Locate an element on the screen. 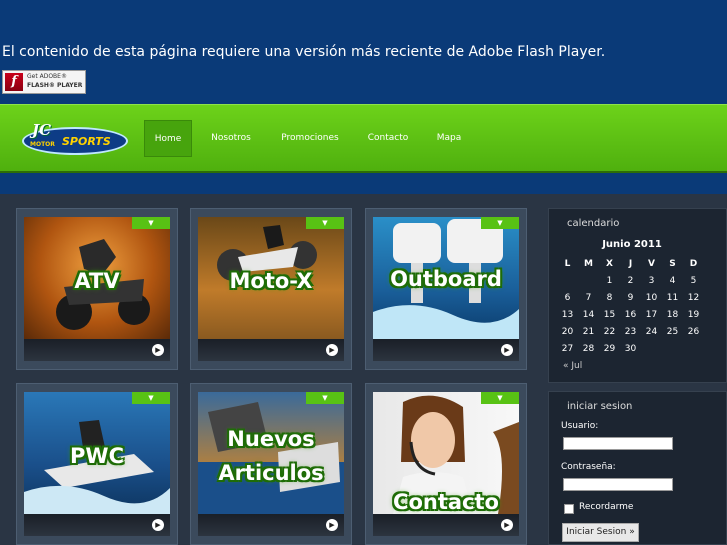  tile-label: PWC is located at coordinates (97, 456).